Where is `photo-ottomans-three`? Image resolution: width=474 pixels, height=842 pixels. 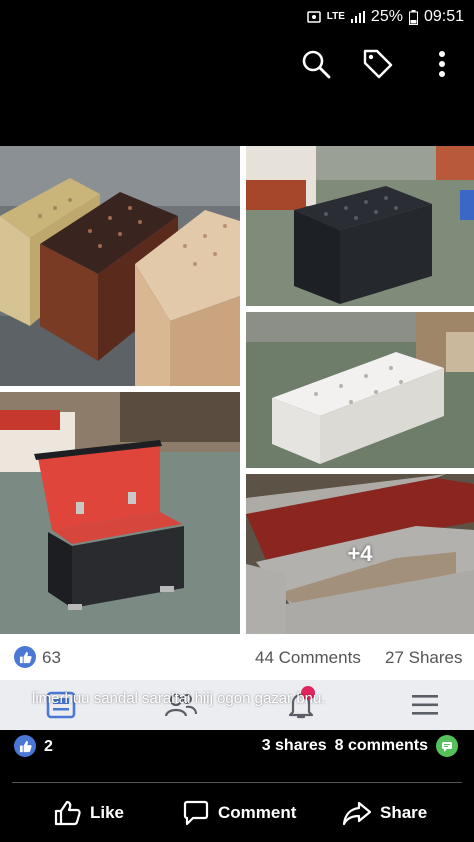
photo-ottomans-three is located at coordinates (120, 266).